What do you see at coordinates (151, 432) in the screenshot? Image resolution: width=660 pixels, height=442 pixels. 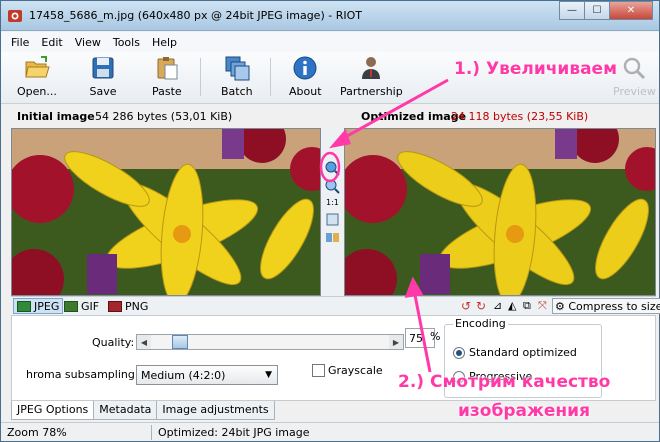 I see `status-separator` at bounding box center [151, 432].